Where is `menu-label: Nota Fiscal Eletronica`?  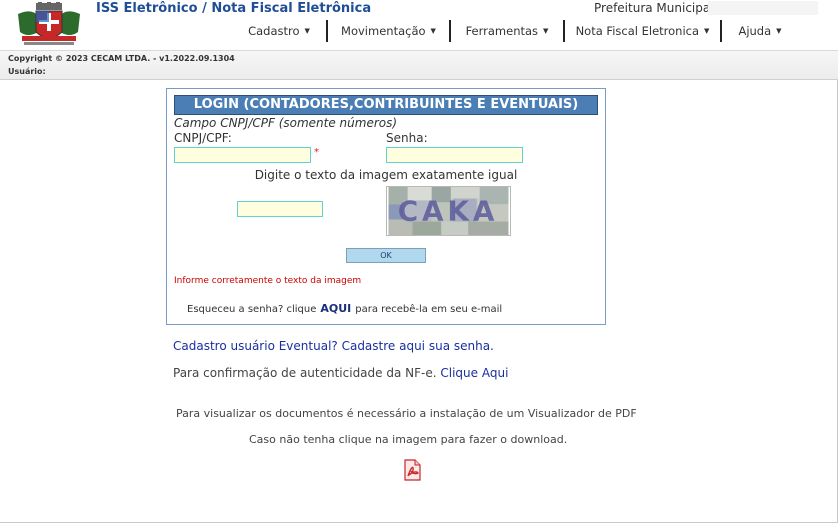 menu-label: Nota Fiscal Eletronica is located at coordinates (637, 31).